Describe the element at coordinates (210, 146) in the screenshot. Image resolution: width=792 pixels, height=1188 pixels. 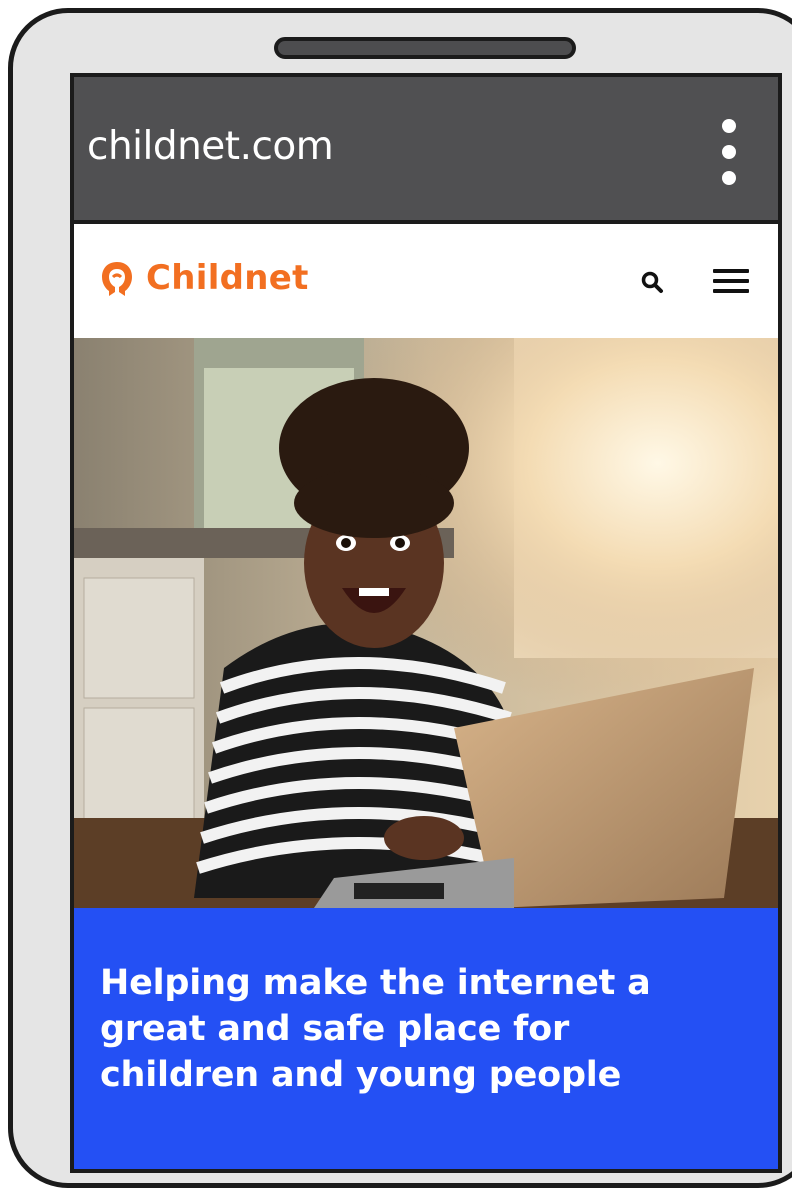
I see `url-text: childnet.com` at that location.